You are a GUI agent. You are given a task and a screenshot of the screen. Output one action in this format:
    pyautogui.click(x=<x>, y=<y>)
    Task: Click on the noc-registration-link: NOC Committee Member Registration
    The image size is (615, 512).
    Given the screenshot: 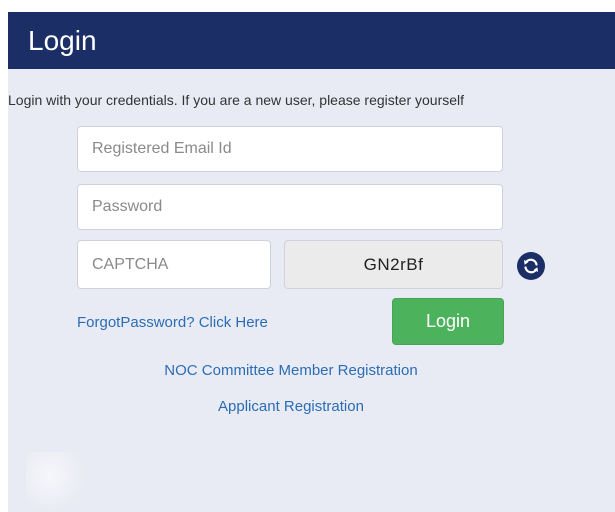 What is the action you would take?
    pyautogui.click(x=291, y=370)
    